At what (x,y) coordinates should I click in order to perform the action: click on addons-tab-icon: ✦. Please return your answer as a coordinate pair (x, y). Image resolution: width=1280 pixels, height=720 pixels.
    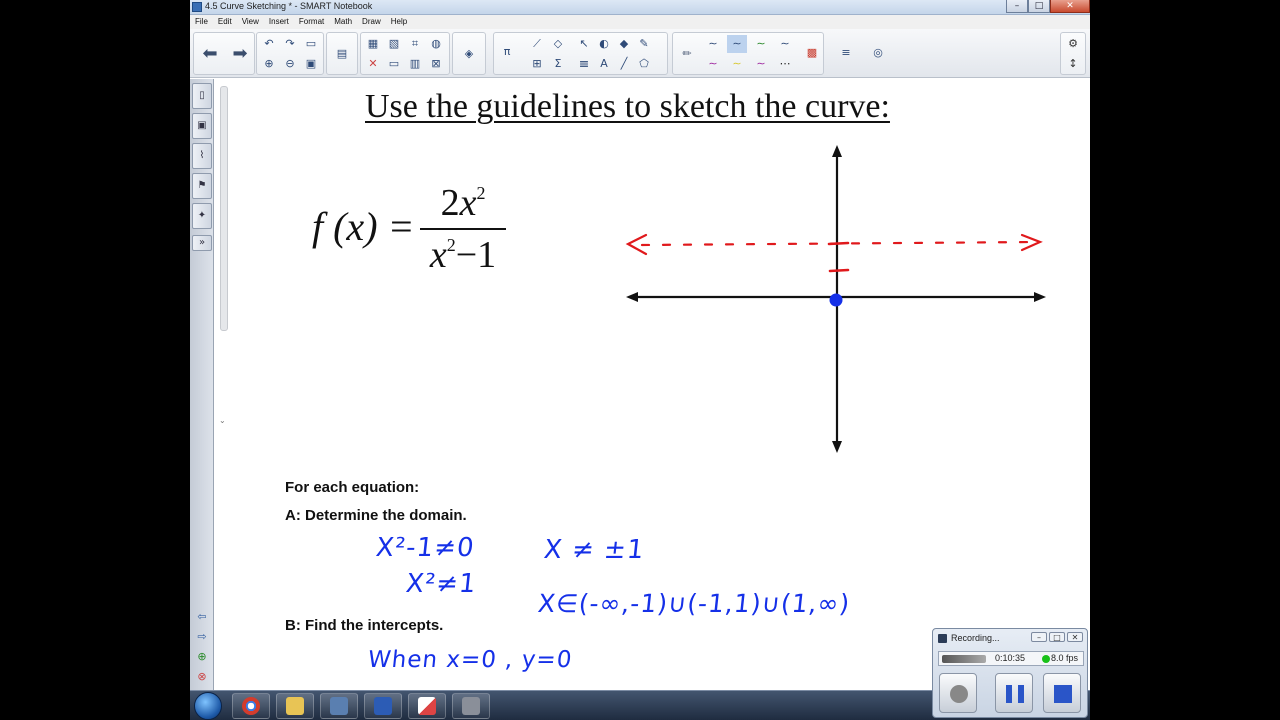
    Looking at the image, I should click on (202, 216).